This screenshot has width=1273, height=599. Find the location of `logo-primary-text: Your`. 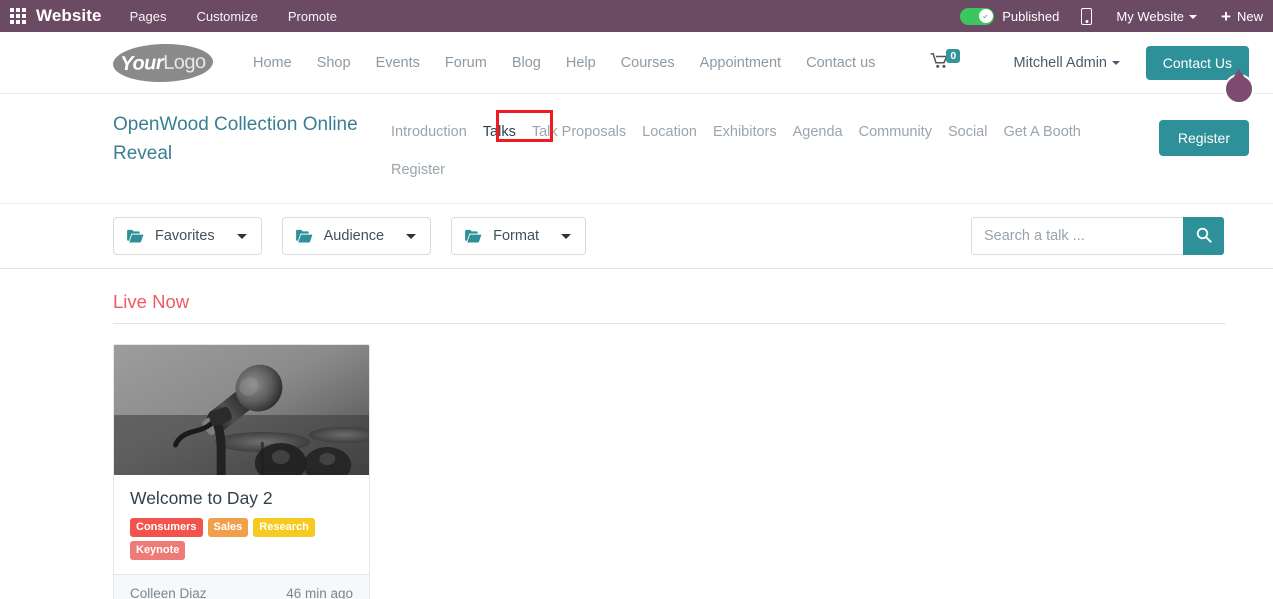

logo-primary-text: Your is located at coordinates (142, 62).